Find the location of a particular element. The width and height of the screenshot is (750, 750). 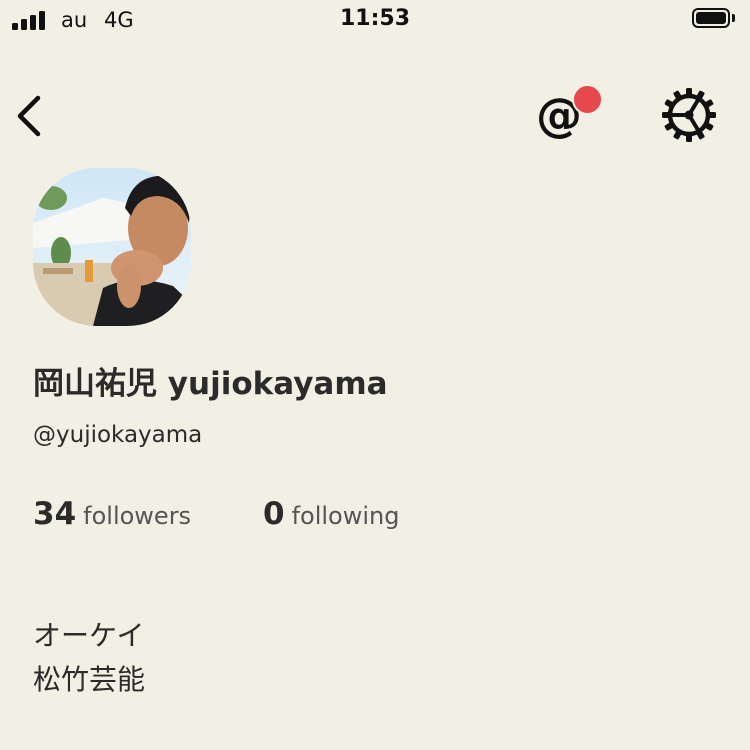

following-stat: 0 following is located at coordinates (331, 514).